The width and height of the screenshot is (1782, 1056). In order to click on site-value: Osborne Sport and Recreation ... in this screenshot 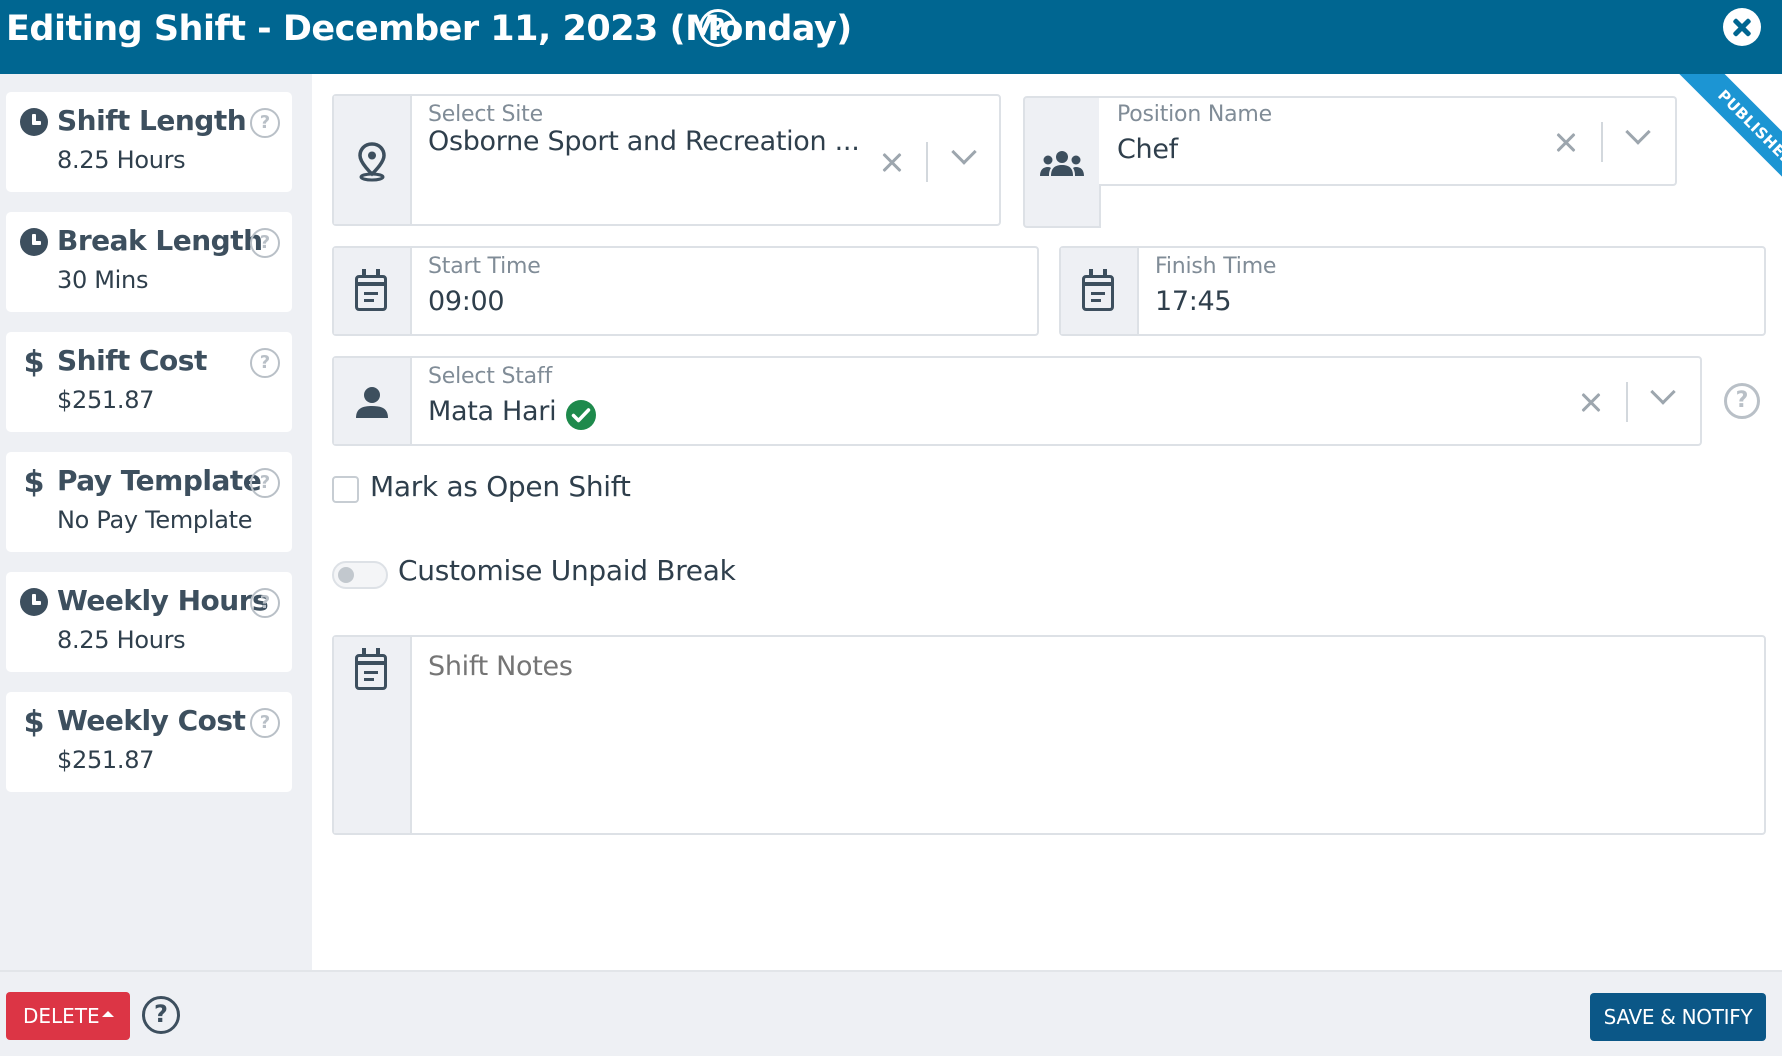, I will do `click(644, 141)`.